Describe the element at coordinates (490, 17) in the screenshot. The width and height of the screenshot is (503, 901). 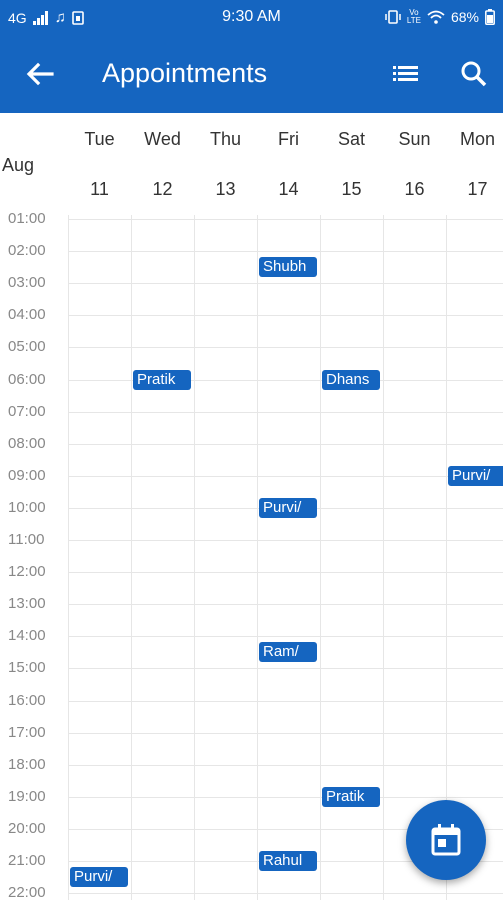
I see `battery-icon` at that location.